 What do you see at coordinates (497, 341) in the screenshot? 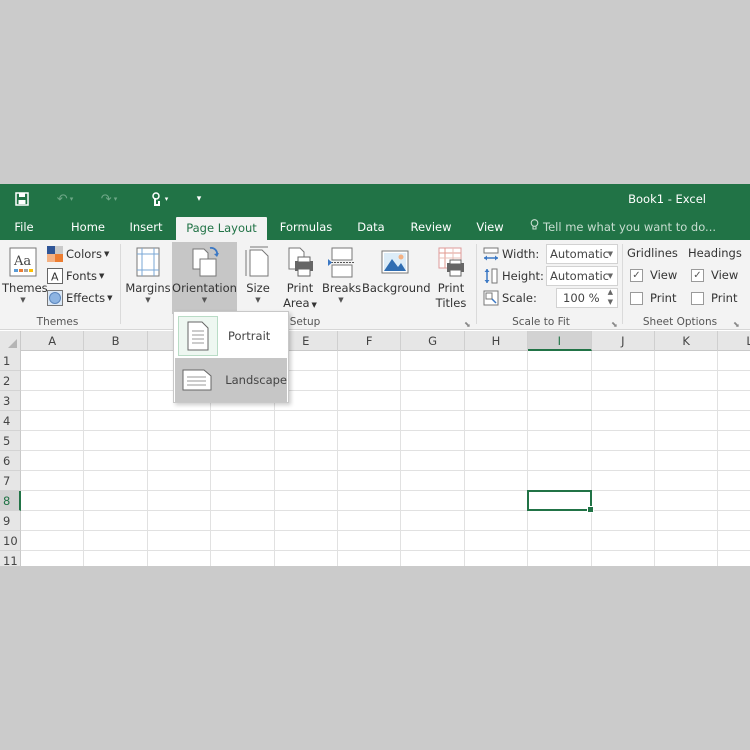
I see `column-header-h: H` at bounding box center [497, 341].